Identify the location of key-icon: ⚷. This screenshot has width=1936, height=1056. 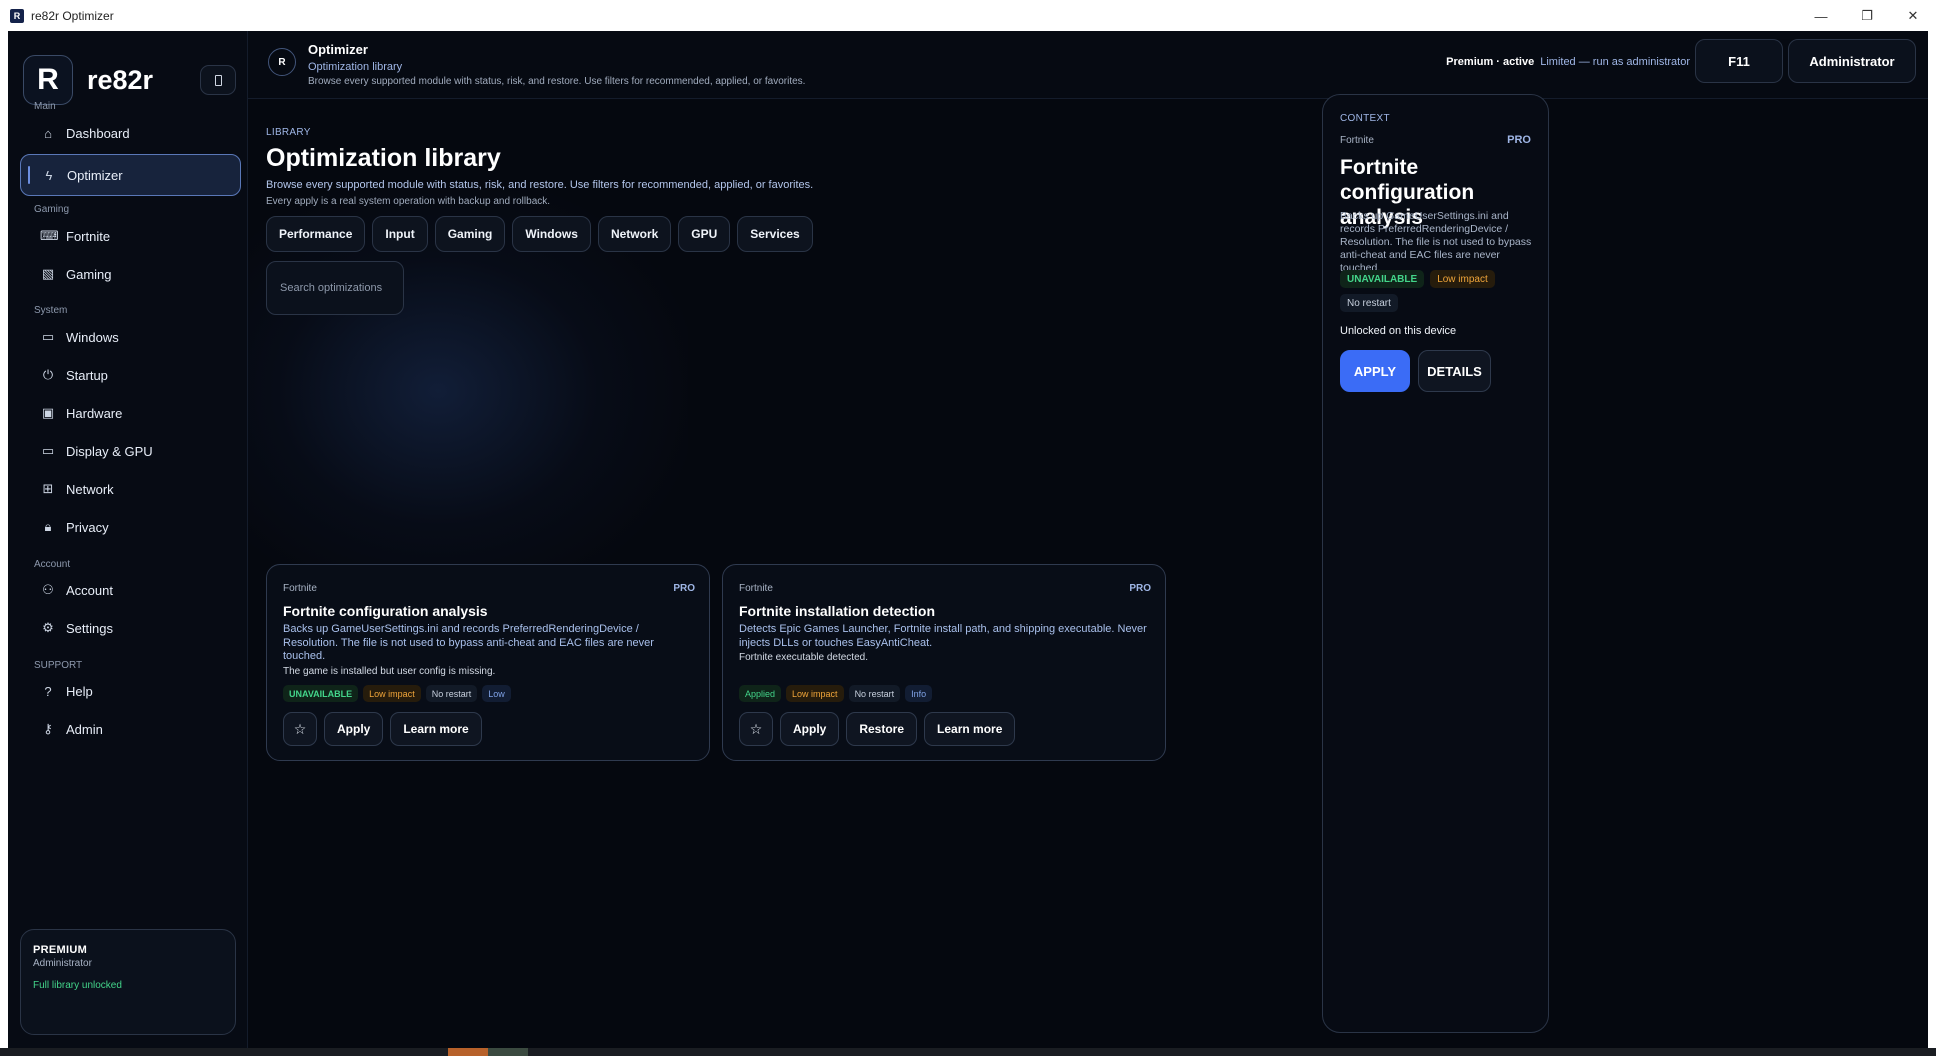
(48, 728).